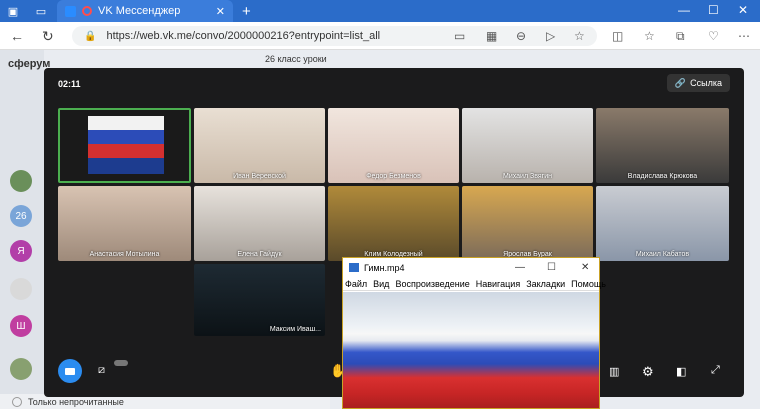 The width and height of the screenshot is (760, 409). I want to click on participant-tile: Клим Колодезный, so click(393, 223).